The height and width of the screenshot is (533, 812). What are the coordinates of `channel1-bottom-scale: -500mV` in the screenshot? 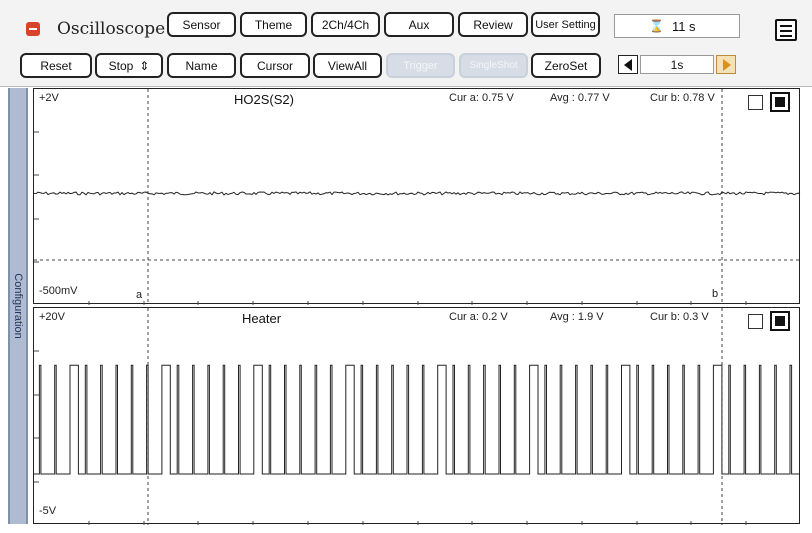 It's located at (58, 291).